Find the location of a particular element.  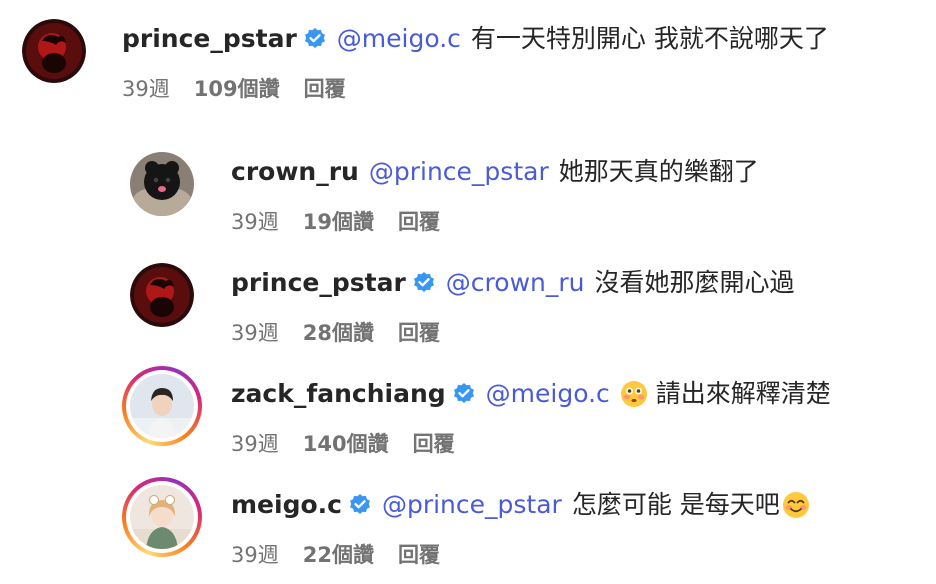

likes-count: 28個讚 is located at coordinates (338, 333).